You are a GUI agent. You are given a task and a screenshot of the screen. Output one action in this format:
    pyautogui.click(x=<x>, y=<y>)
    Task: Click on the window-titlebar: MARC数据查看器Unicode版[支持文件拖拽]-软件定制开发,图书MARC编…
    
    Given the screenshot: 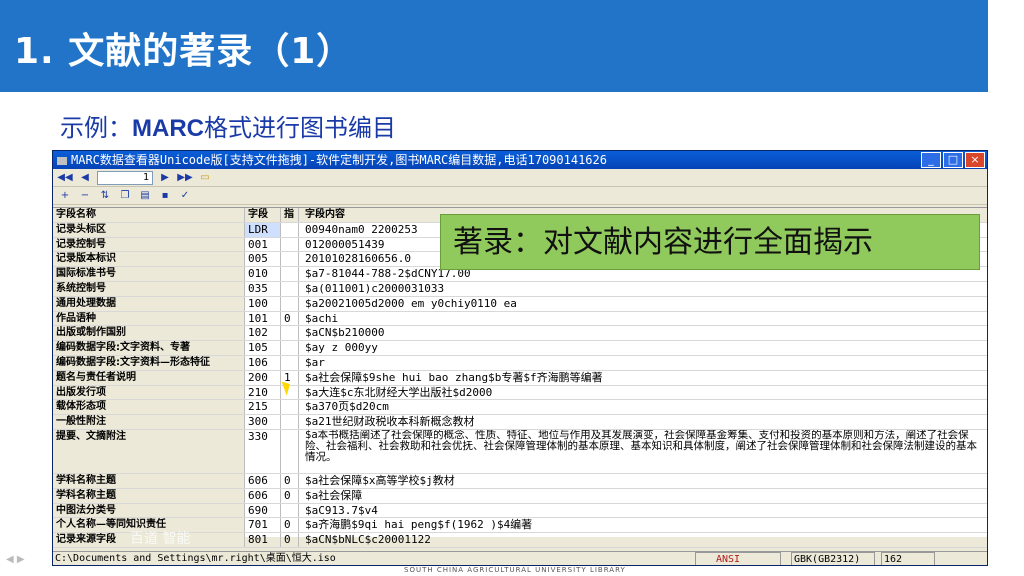 What is the action you would take?
    pyautogui.click(x=520, y=160)
    